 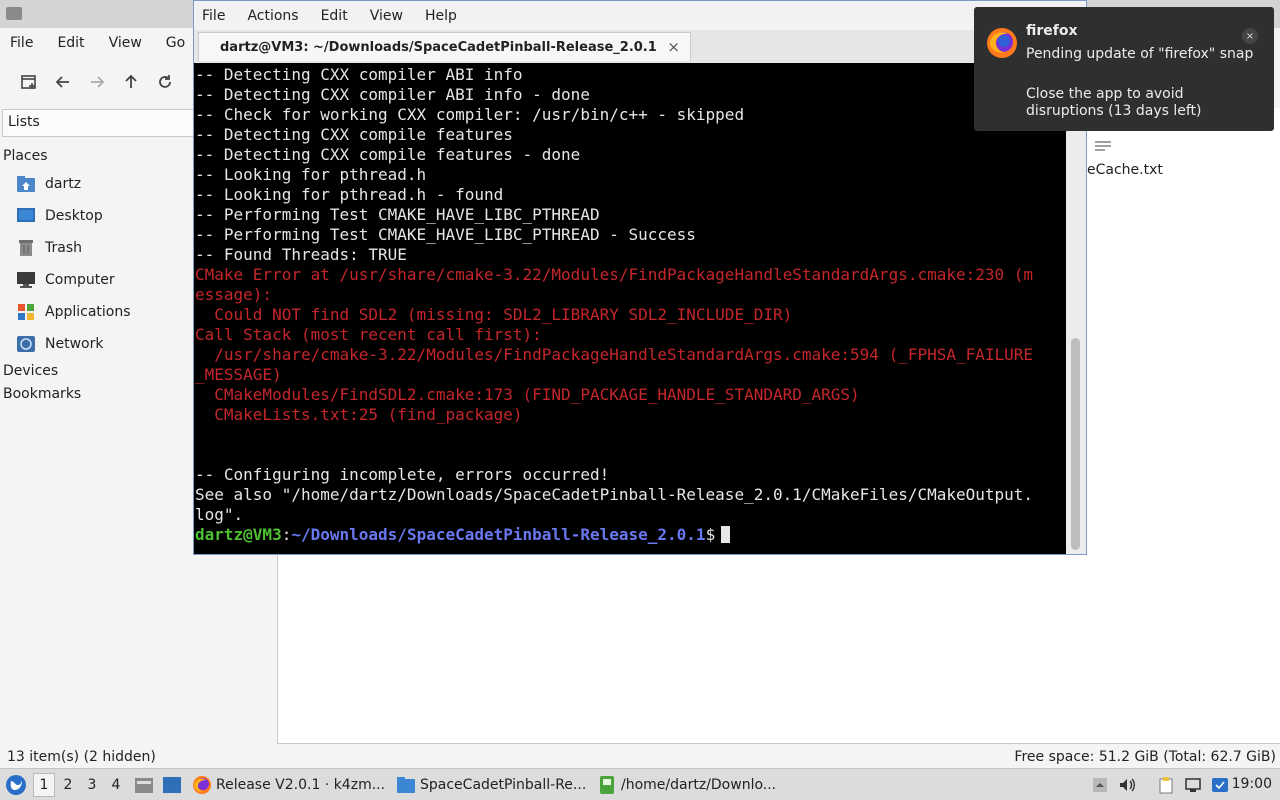 What do you see at coordinates (388, 154) in the screenshot?
I see `terminal-line: -- Detecting CXX compile features - done` at bounding box center [388, 154].